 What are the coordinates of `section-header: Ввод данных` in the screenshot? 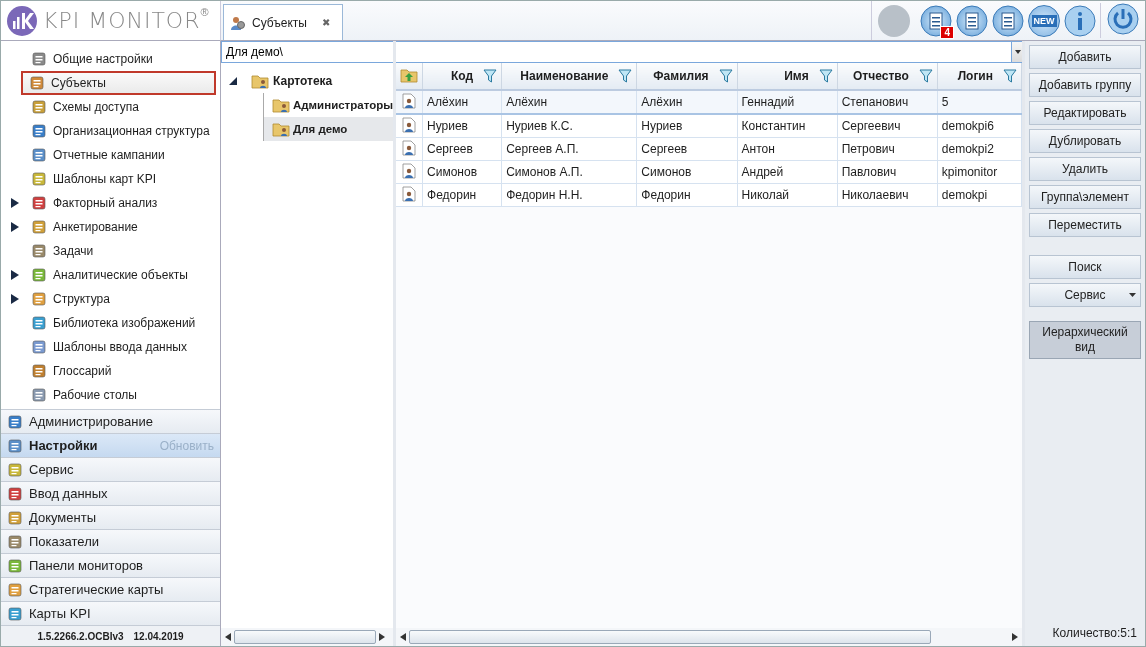 It's located at (110, 493).